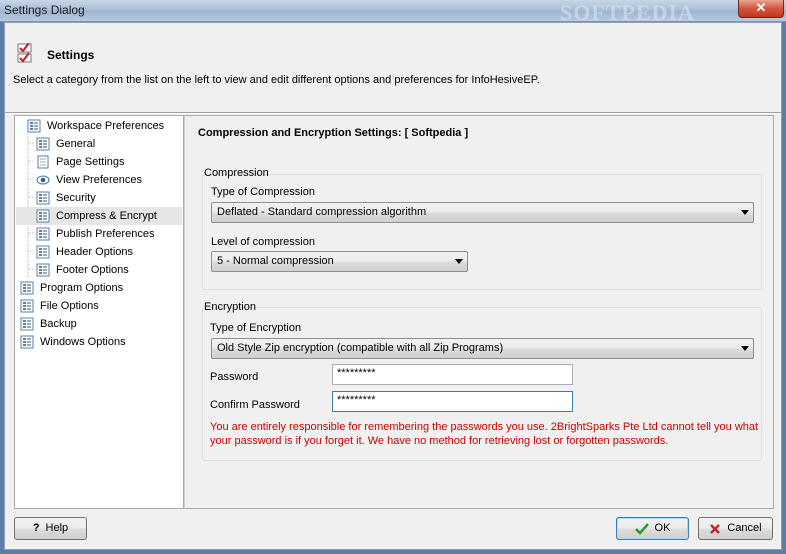  I want to click on title-bar: Settings Dialog SOFTPEDIA ✕, so click(393, 12).